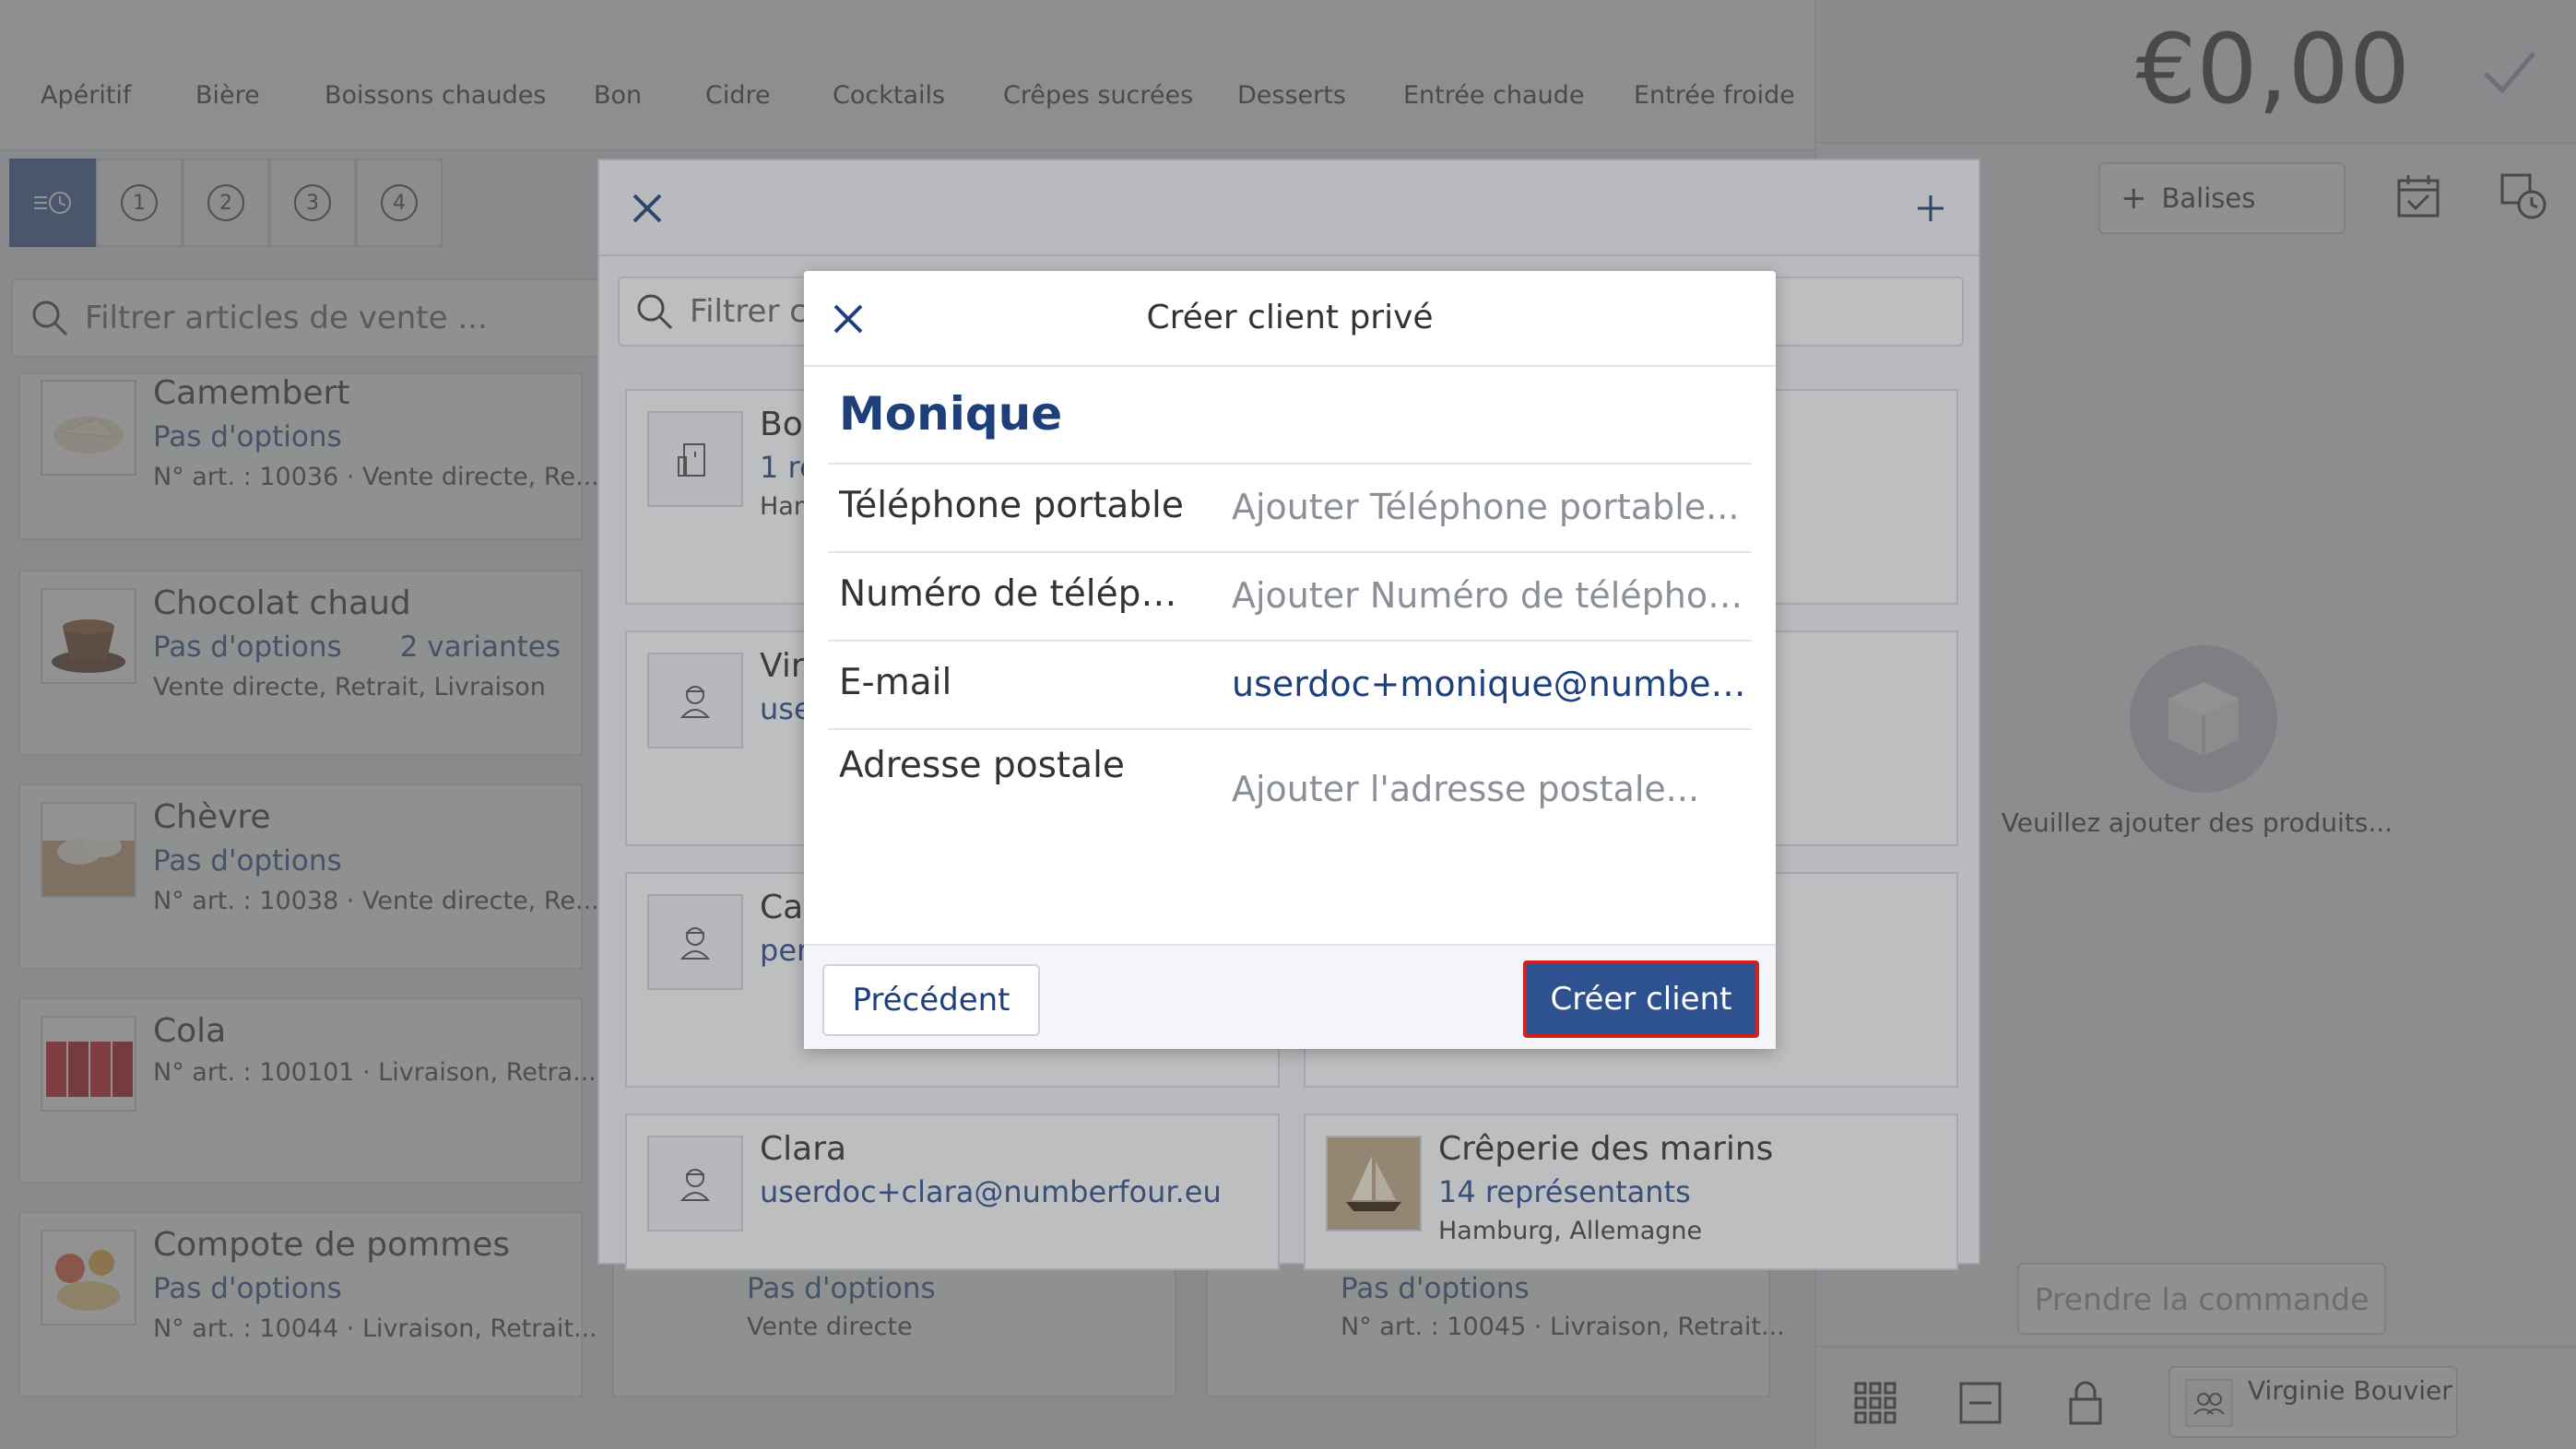 This screenshot has height=1449, width=2576. I want to click on field-label: E-mail, so click(895, 682).